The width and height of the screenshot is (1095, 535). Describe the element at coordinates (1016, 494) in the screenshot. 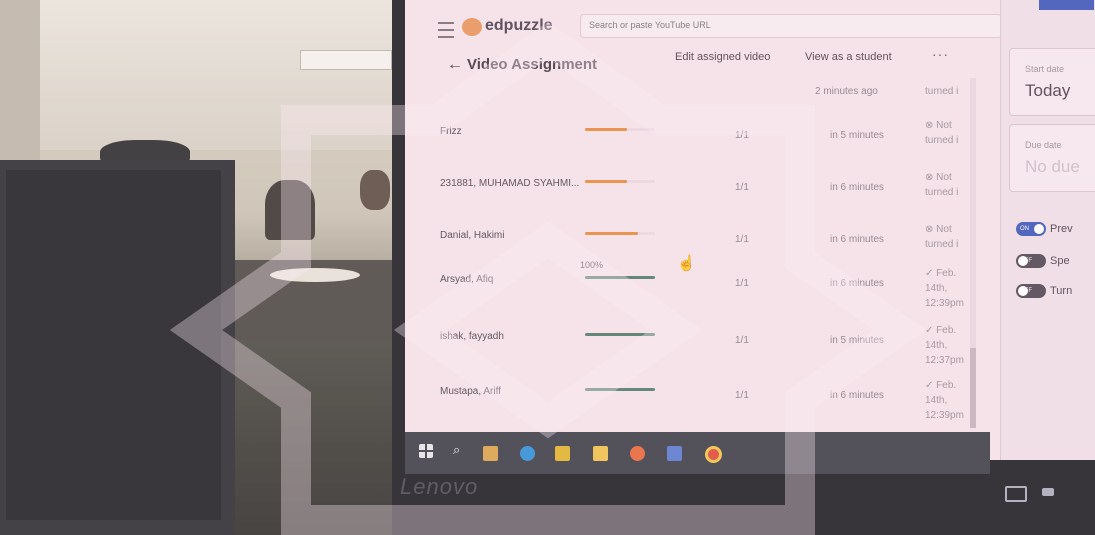

I see `battery-icon` at that location.